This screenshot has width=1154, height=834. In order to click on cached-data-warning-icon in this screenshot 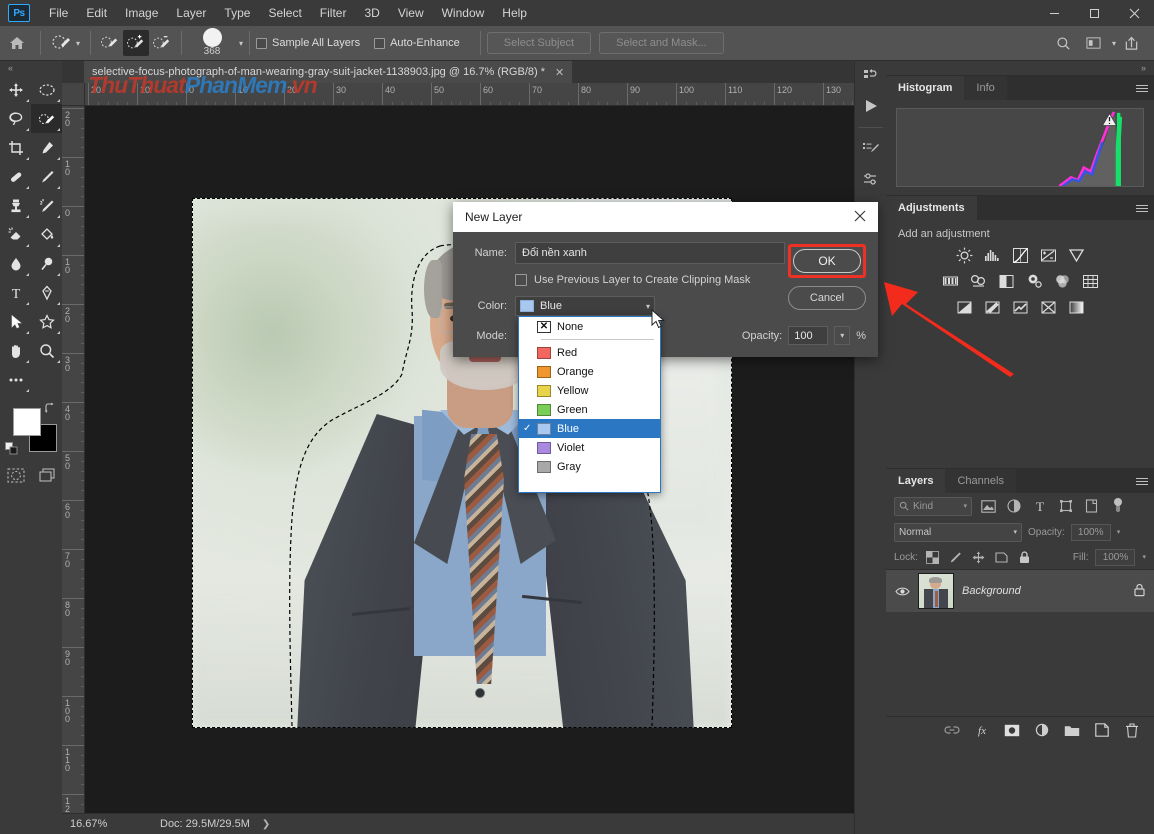, I will do `click(1109, 119)`.